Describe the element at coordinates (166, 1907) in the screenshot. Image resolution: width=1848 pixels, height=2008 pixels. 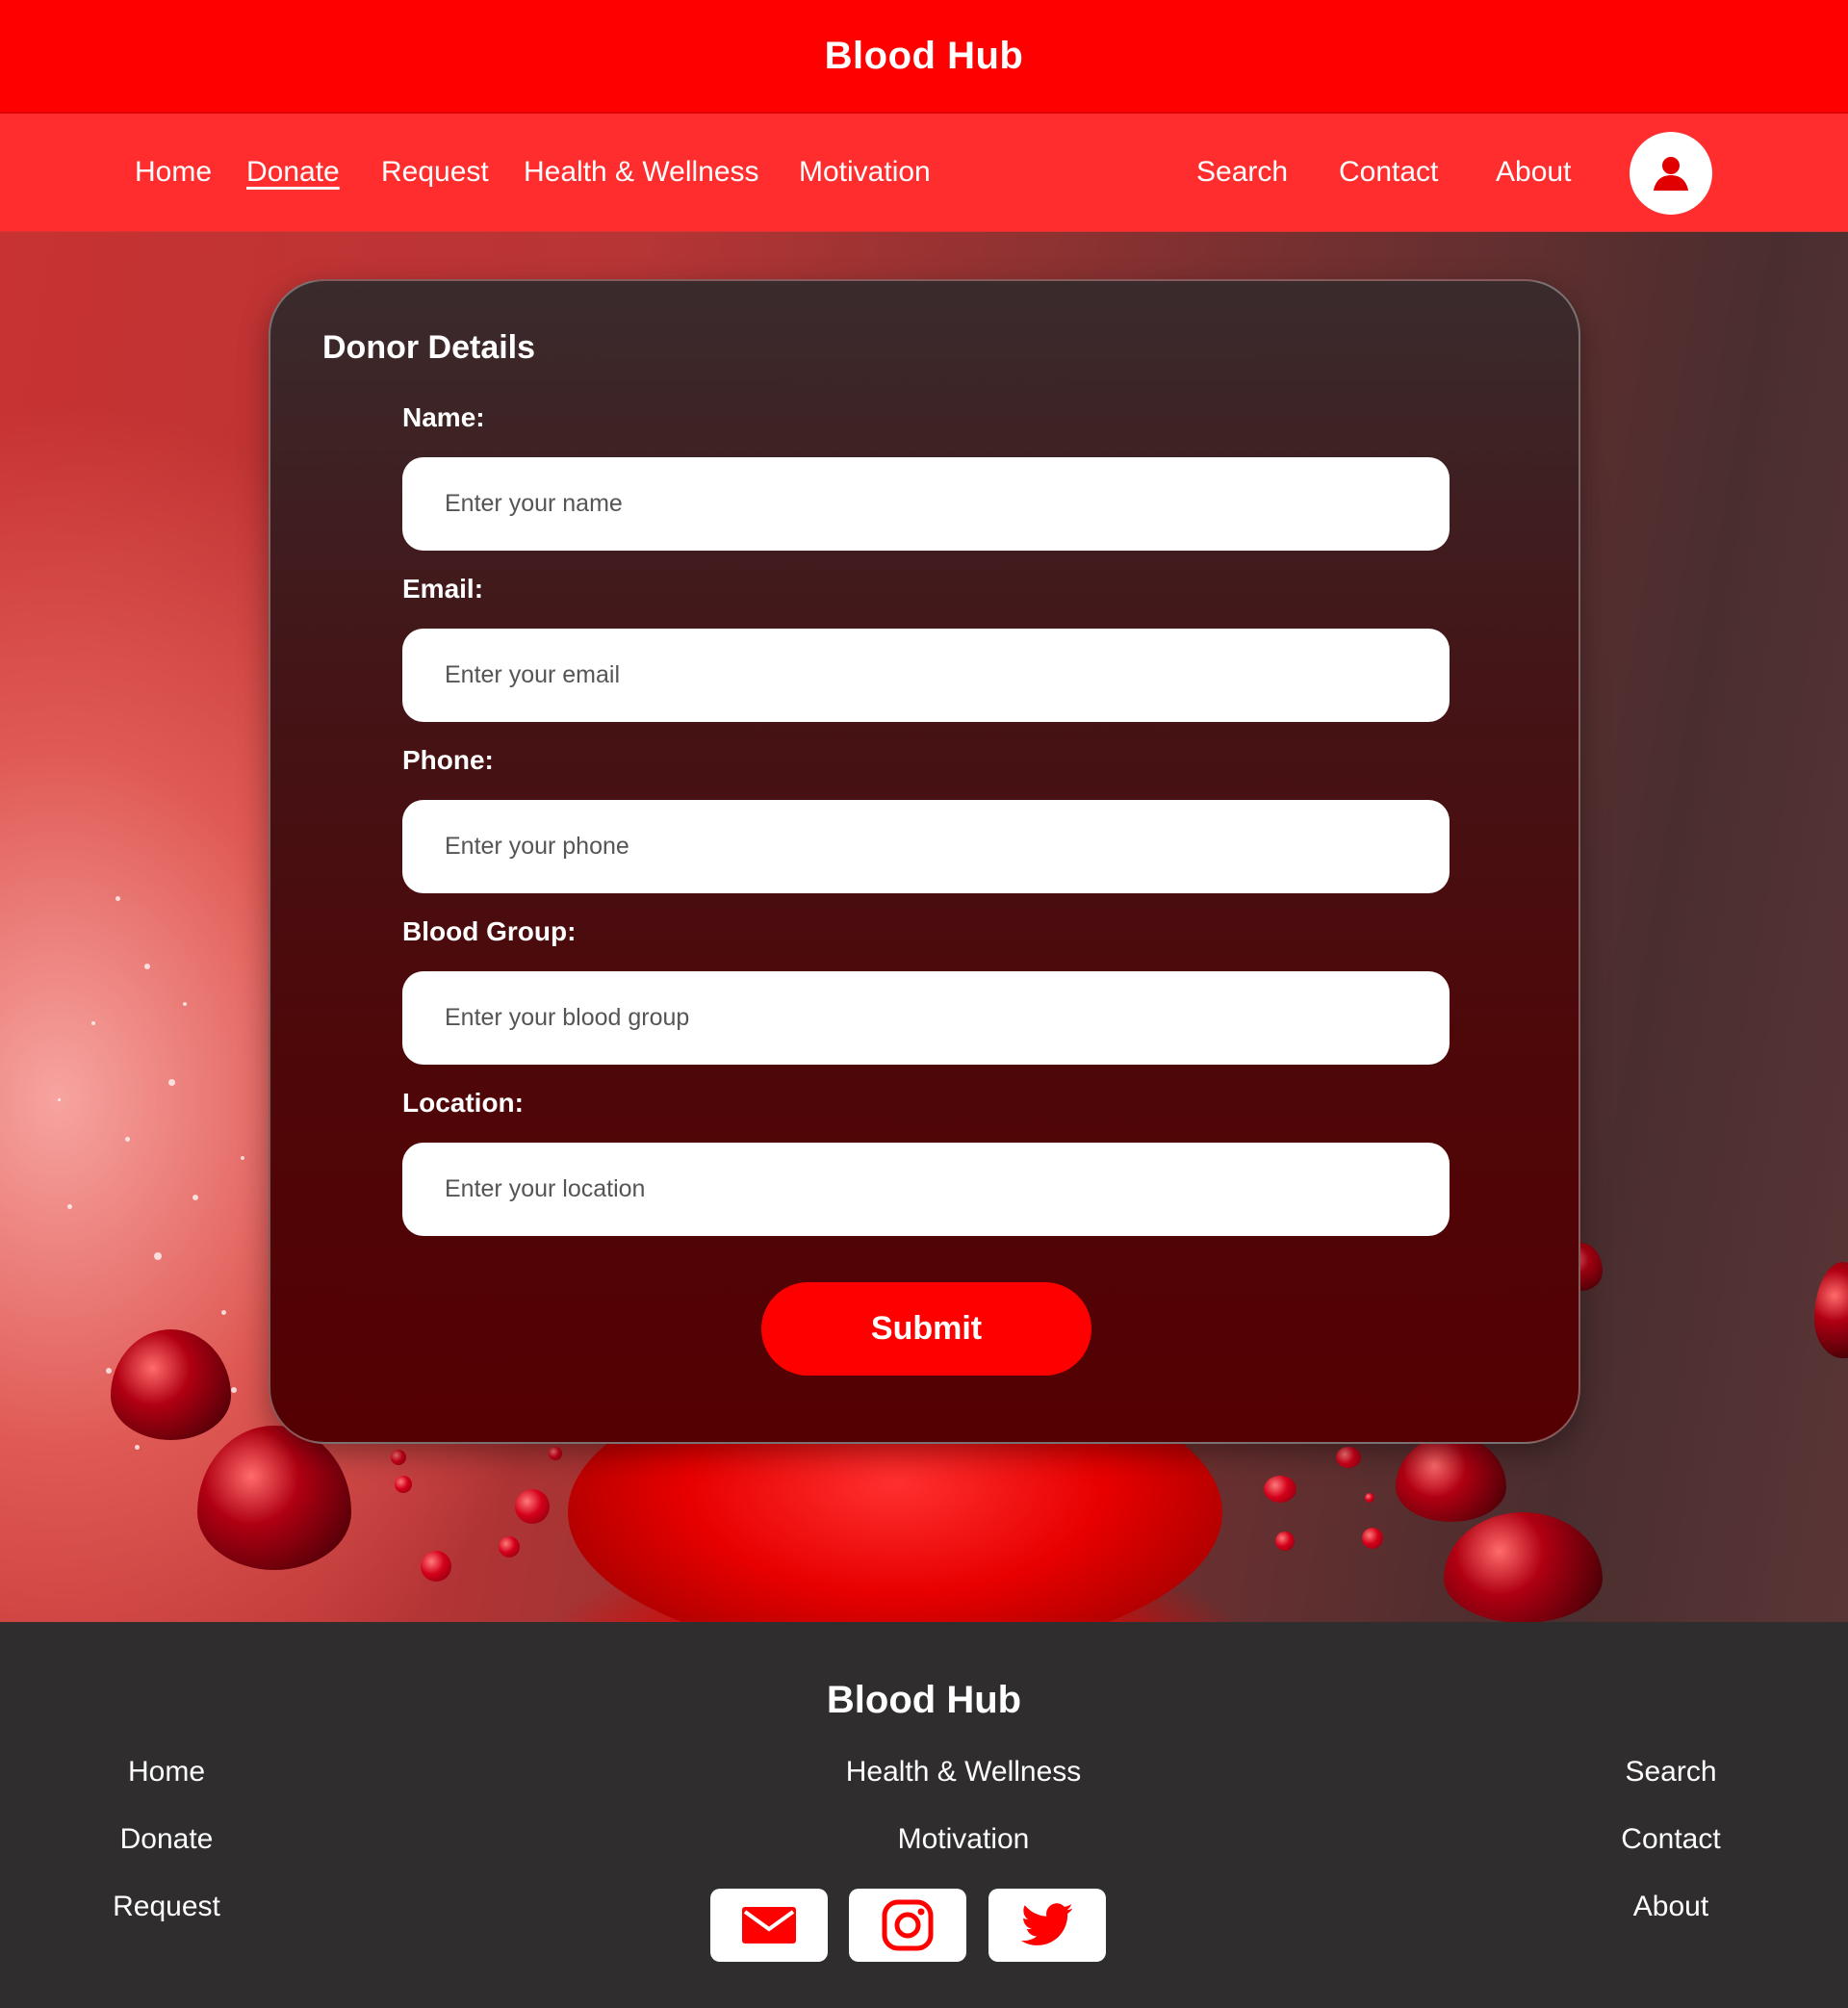
I see `footer-link-request: Request` at that location.